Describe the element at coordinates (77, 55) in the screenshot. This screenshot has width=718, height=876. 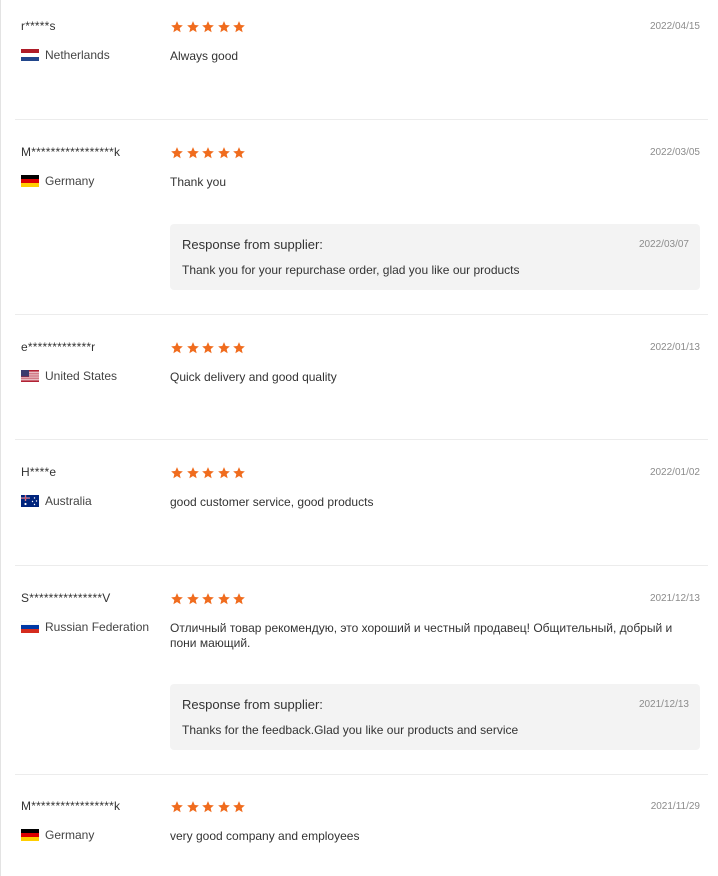
I see `country-label: Netherlands` at that location.